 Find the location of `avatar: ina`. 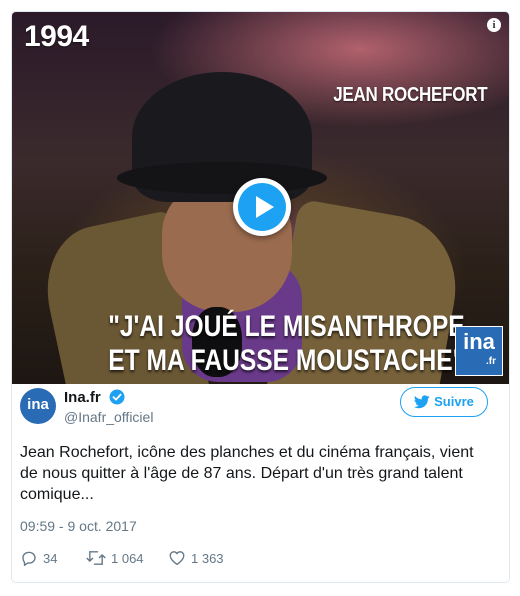

avatar: ina is located at coordinates (38, 406).